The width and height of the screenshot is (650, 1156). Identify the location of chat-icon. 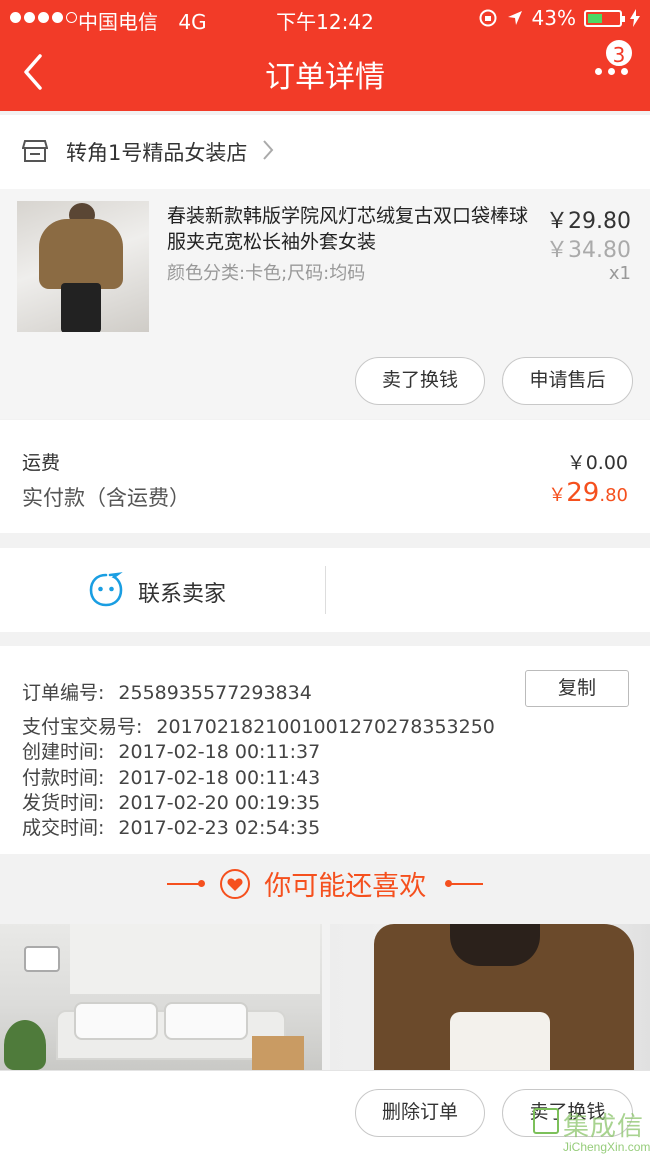
(106, 589).